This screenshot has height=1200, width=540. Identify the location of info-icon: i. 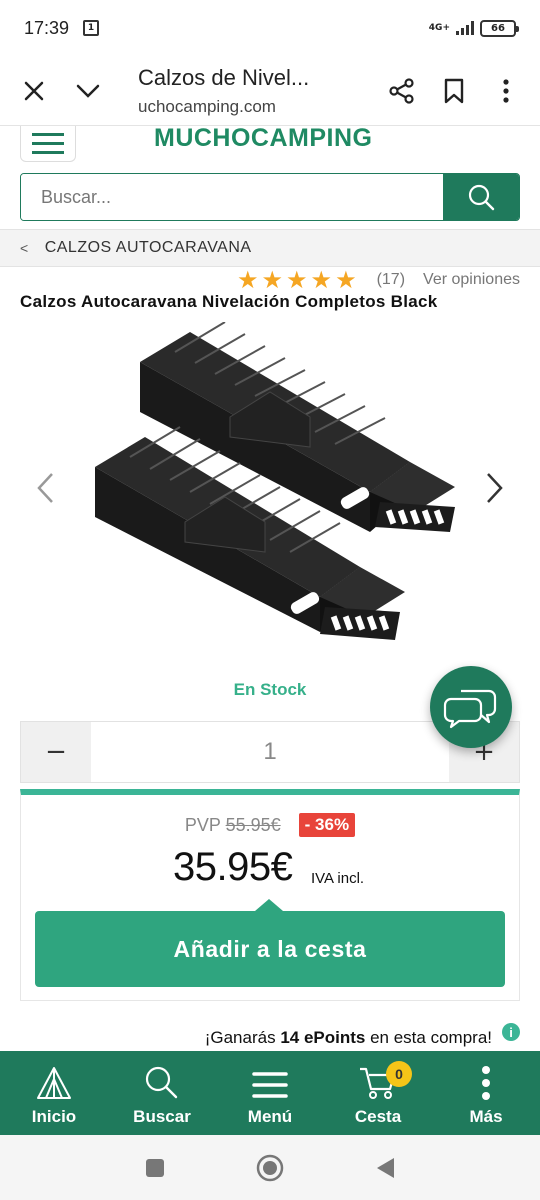
(511, 1032).